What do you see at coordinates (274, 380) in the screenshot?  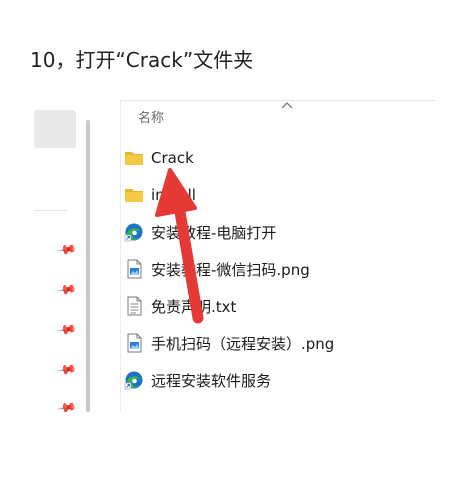 I see `file-row-remote-install-service: 远程安装软件服务` at bounding box center [274, 380].